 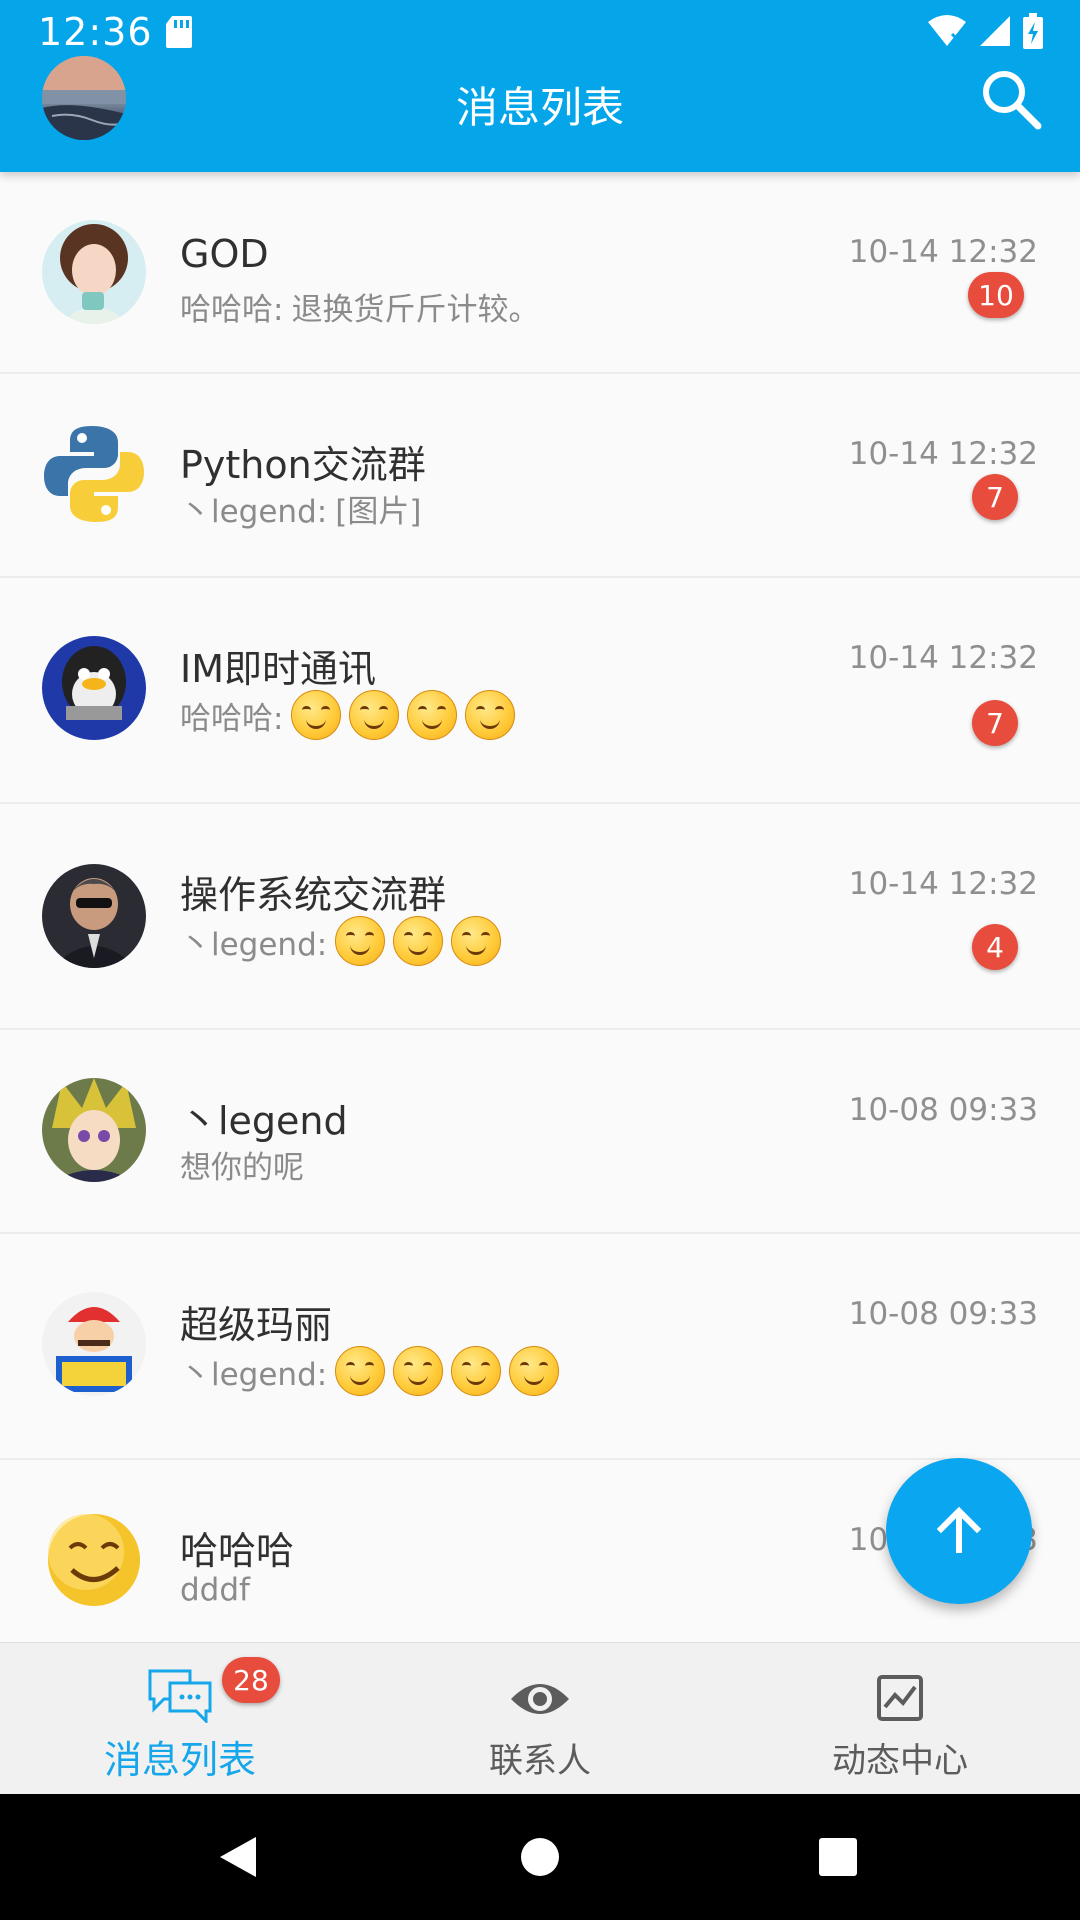 What do you see at coordinates (540, 476) in the screenshot?
I see `conversation-row: Python交流群 丶legend: [图片] 10-14 12:32 7` at bounding box center [540, 476].